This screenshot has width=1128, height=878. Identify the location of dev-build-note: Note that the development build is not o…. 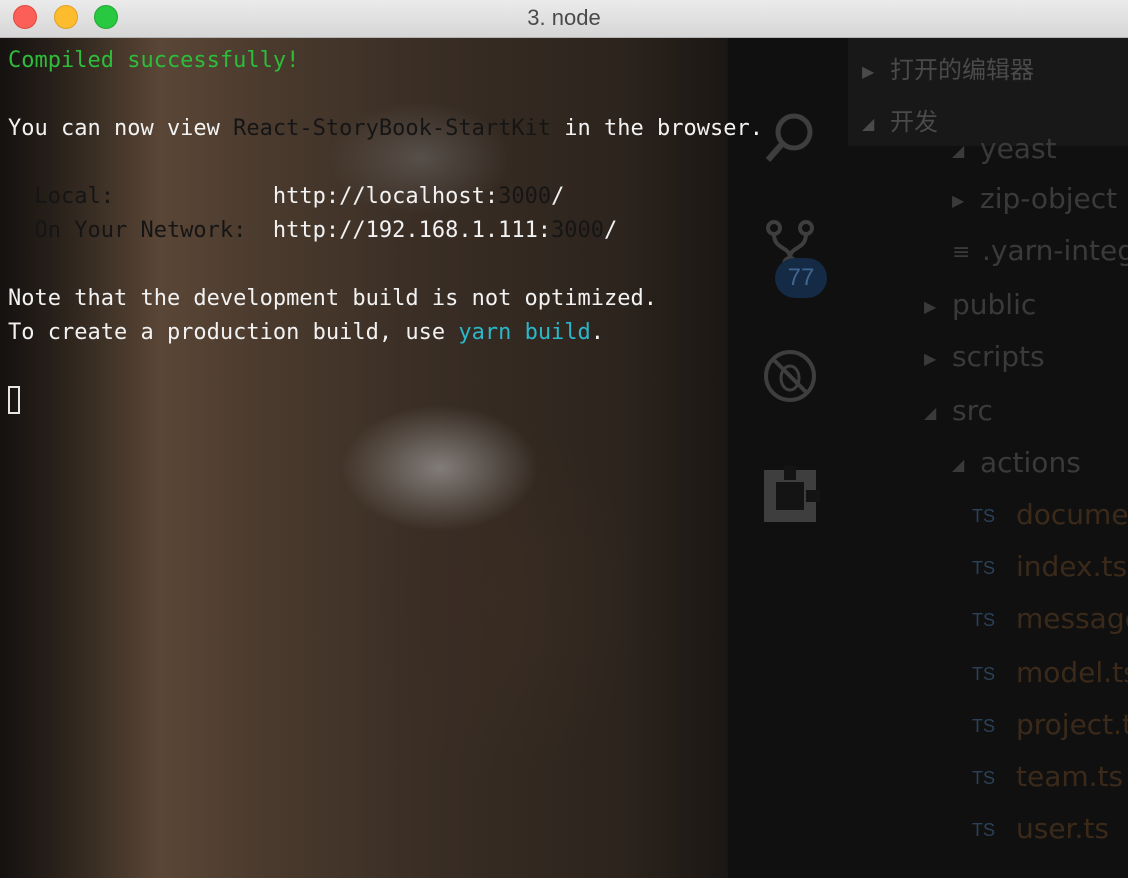
(333, 298).